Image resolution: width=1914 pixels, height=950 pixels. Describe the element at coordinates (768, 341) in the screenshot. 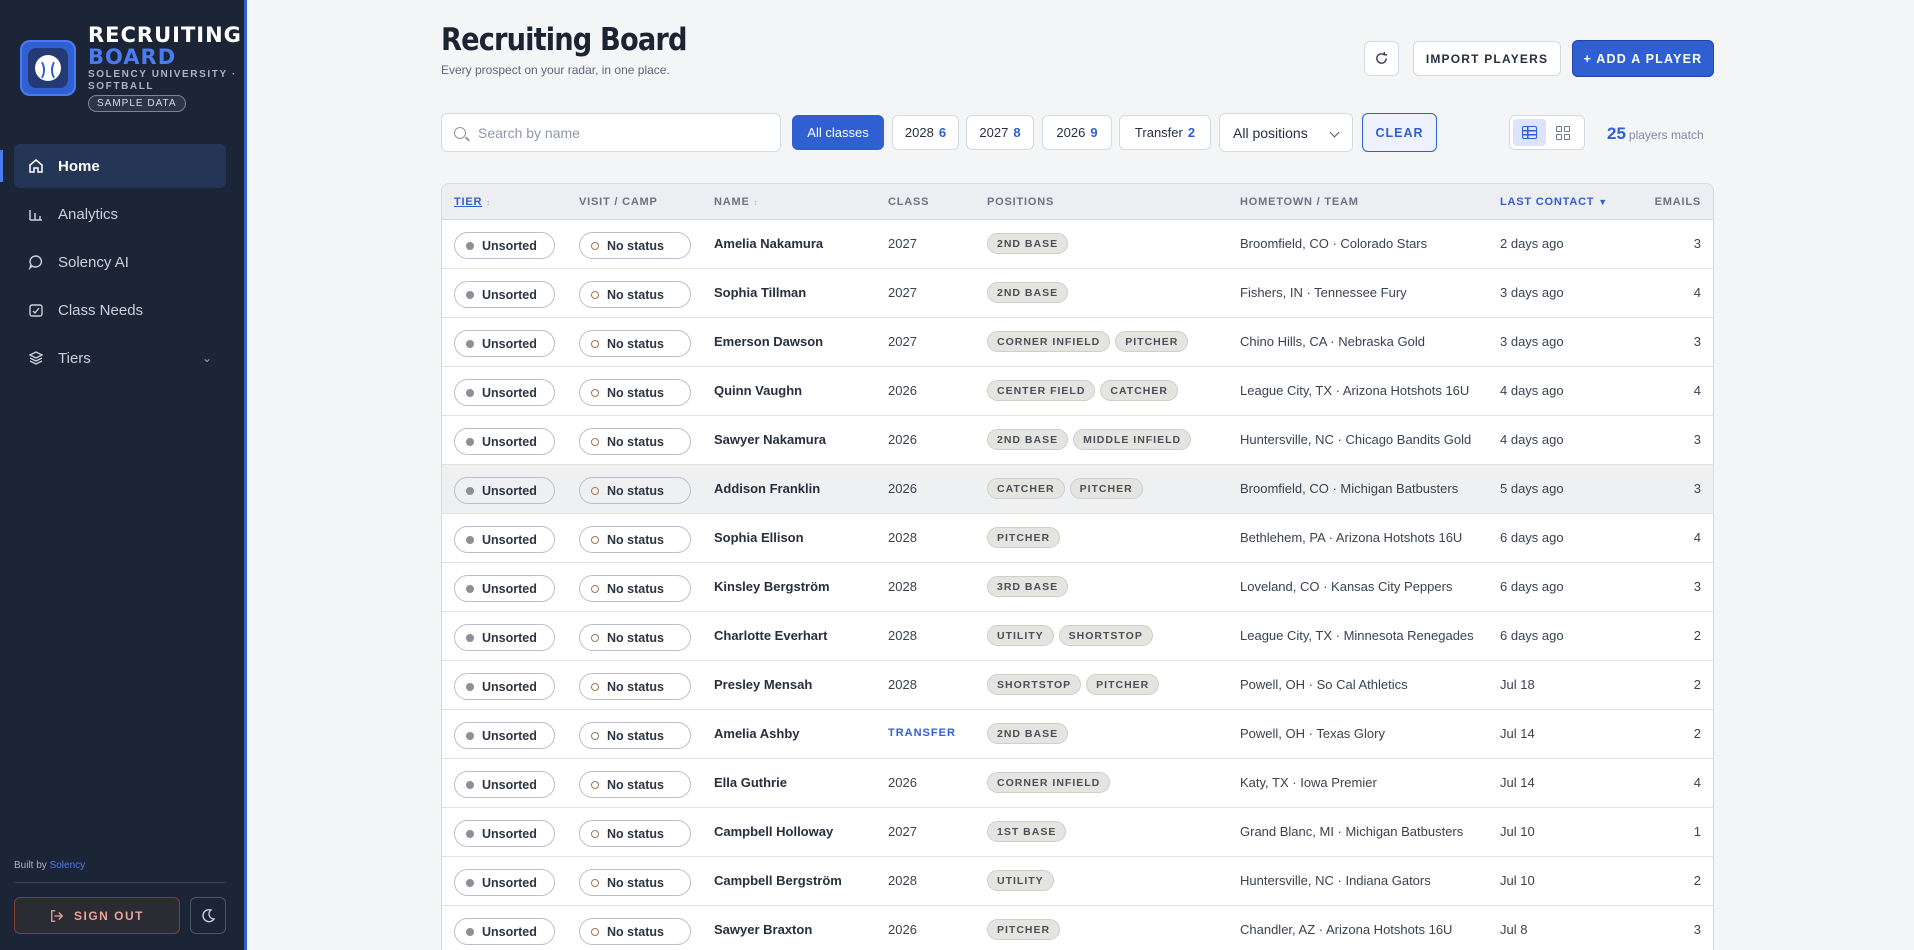

I see `player-name: Emerson Dawson` at that location.